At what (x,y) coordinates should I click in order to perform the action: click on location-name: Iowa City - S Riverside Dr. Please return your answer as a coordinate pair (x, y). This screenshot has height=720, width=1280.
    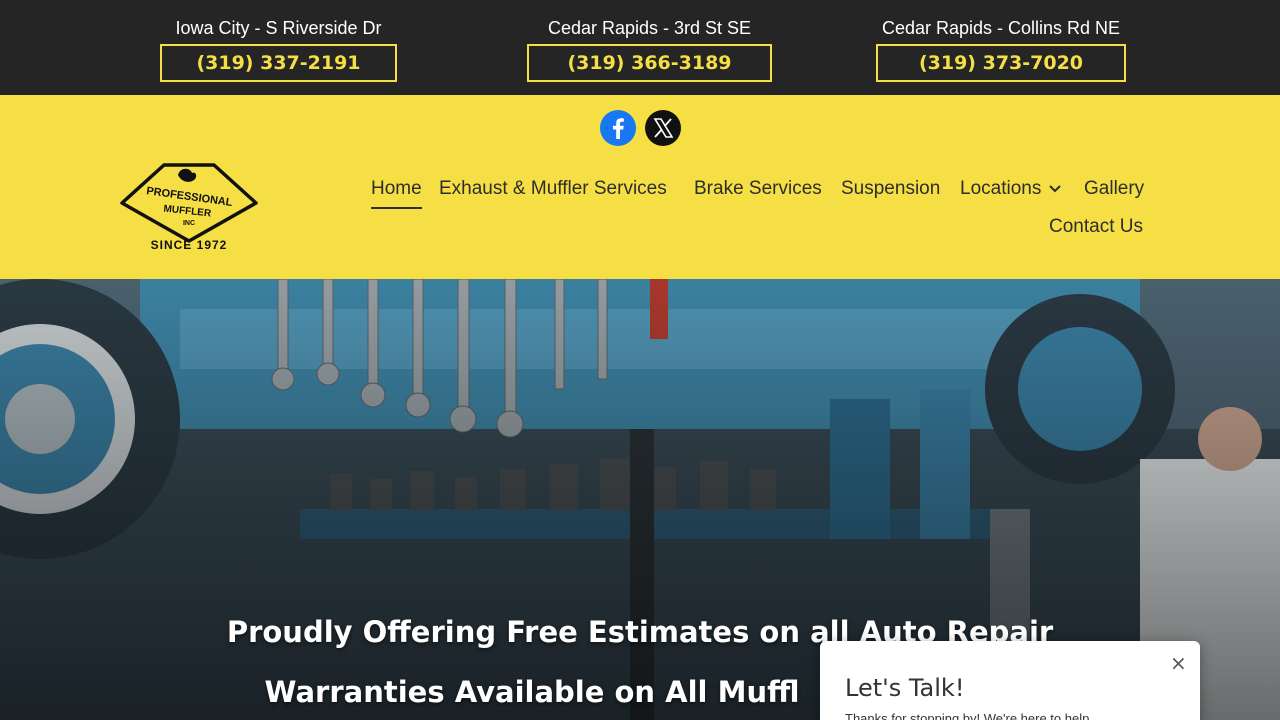
    Looking at the image, I should click on (278, 28).